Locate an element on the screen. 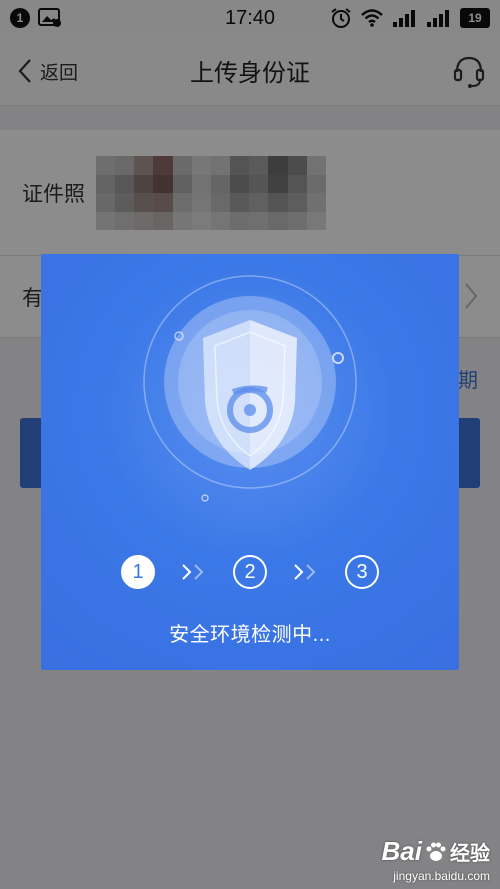 Image resolution: width=500 pixels, height=889 pixels. shield-illustration is located at coordinates (250, 388).